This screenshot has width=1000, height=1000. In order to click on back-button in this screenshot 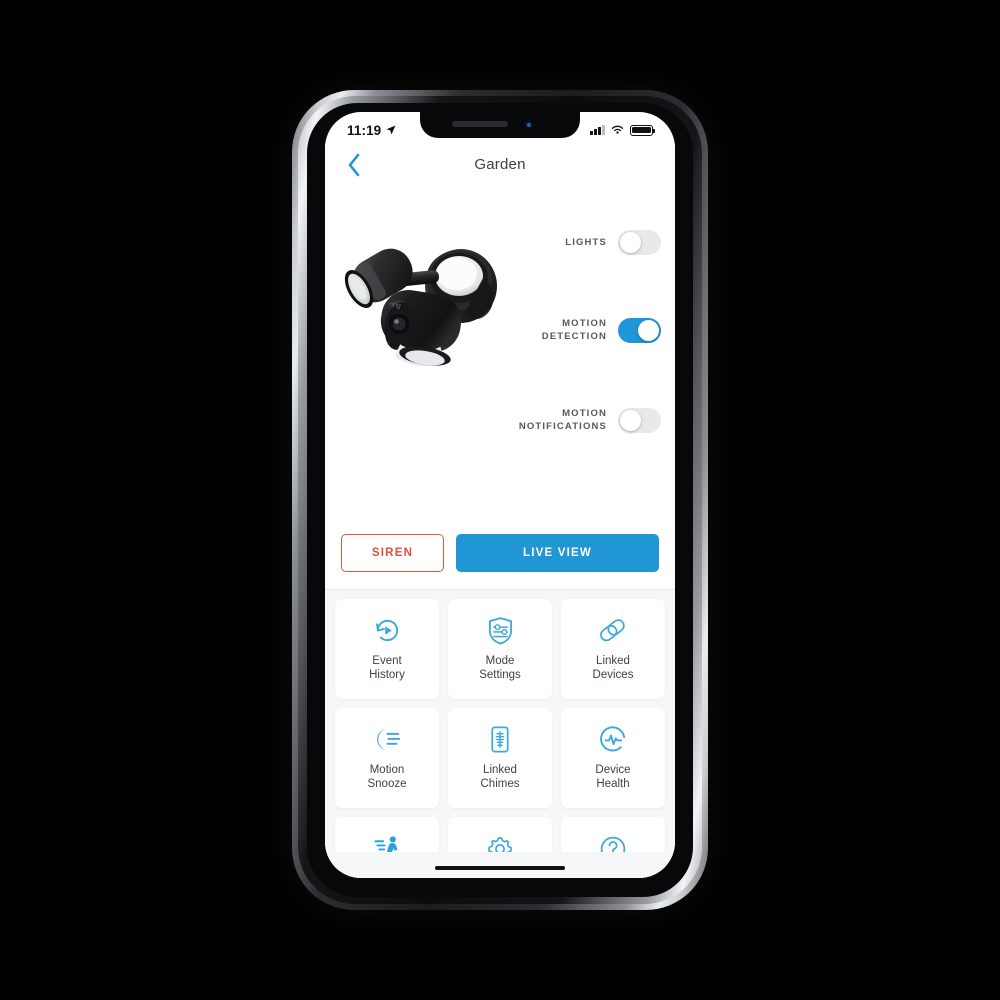, I will do `click(354, 165)`.